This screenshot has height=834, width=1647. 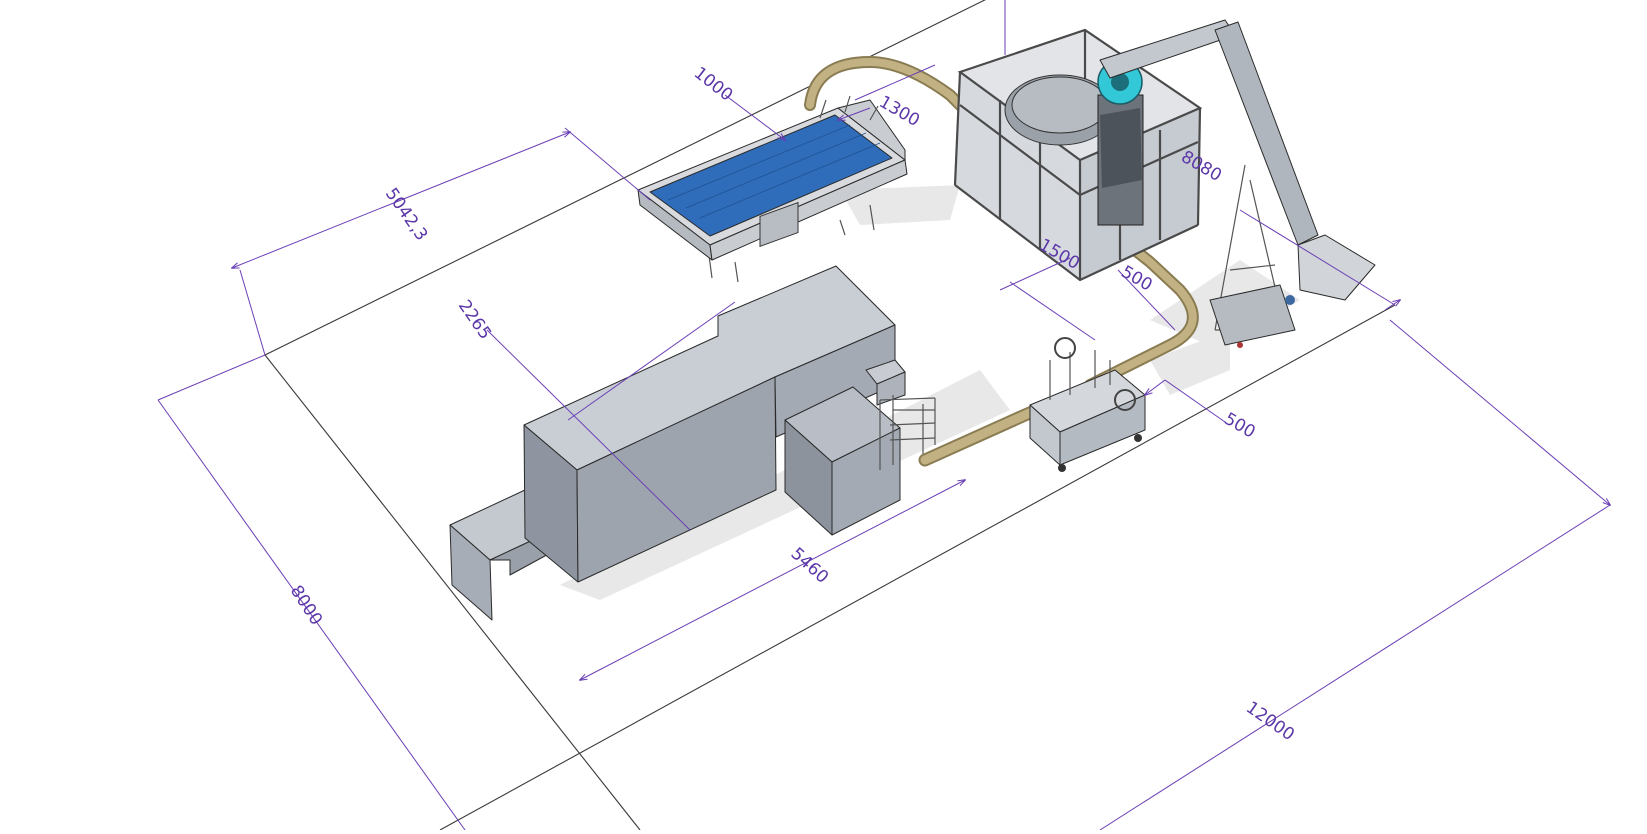 I want to click on dim-12000: 12000, so click(x=1270, y=721).